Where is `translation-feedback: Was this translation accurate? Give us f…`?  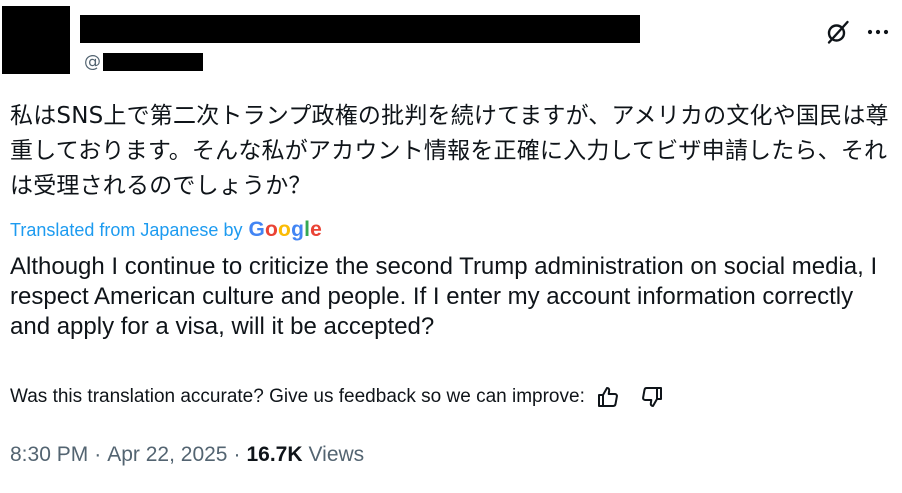 translation-feedback: Was this translation accurate? Give us f… is located at coordinates (337, 397).